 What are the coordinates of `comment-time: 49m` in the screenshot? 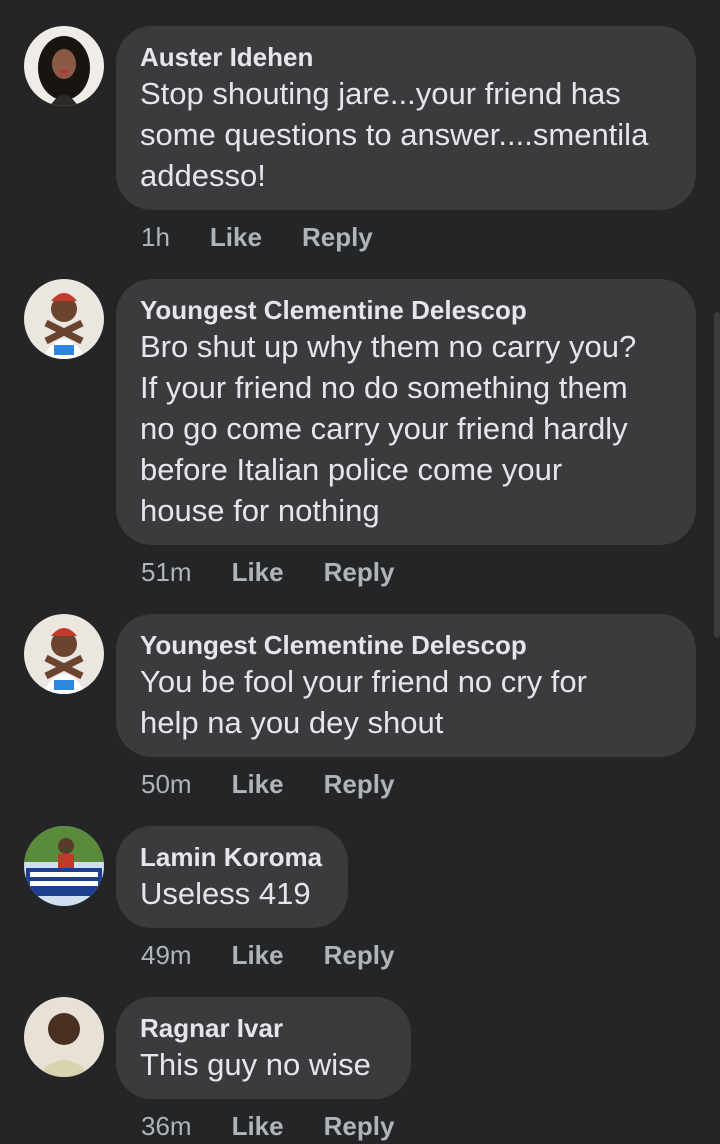 It's located at (166, 955).